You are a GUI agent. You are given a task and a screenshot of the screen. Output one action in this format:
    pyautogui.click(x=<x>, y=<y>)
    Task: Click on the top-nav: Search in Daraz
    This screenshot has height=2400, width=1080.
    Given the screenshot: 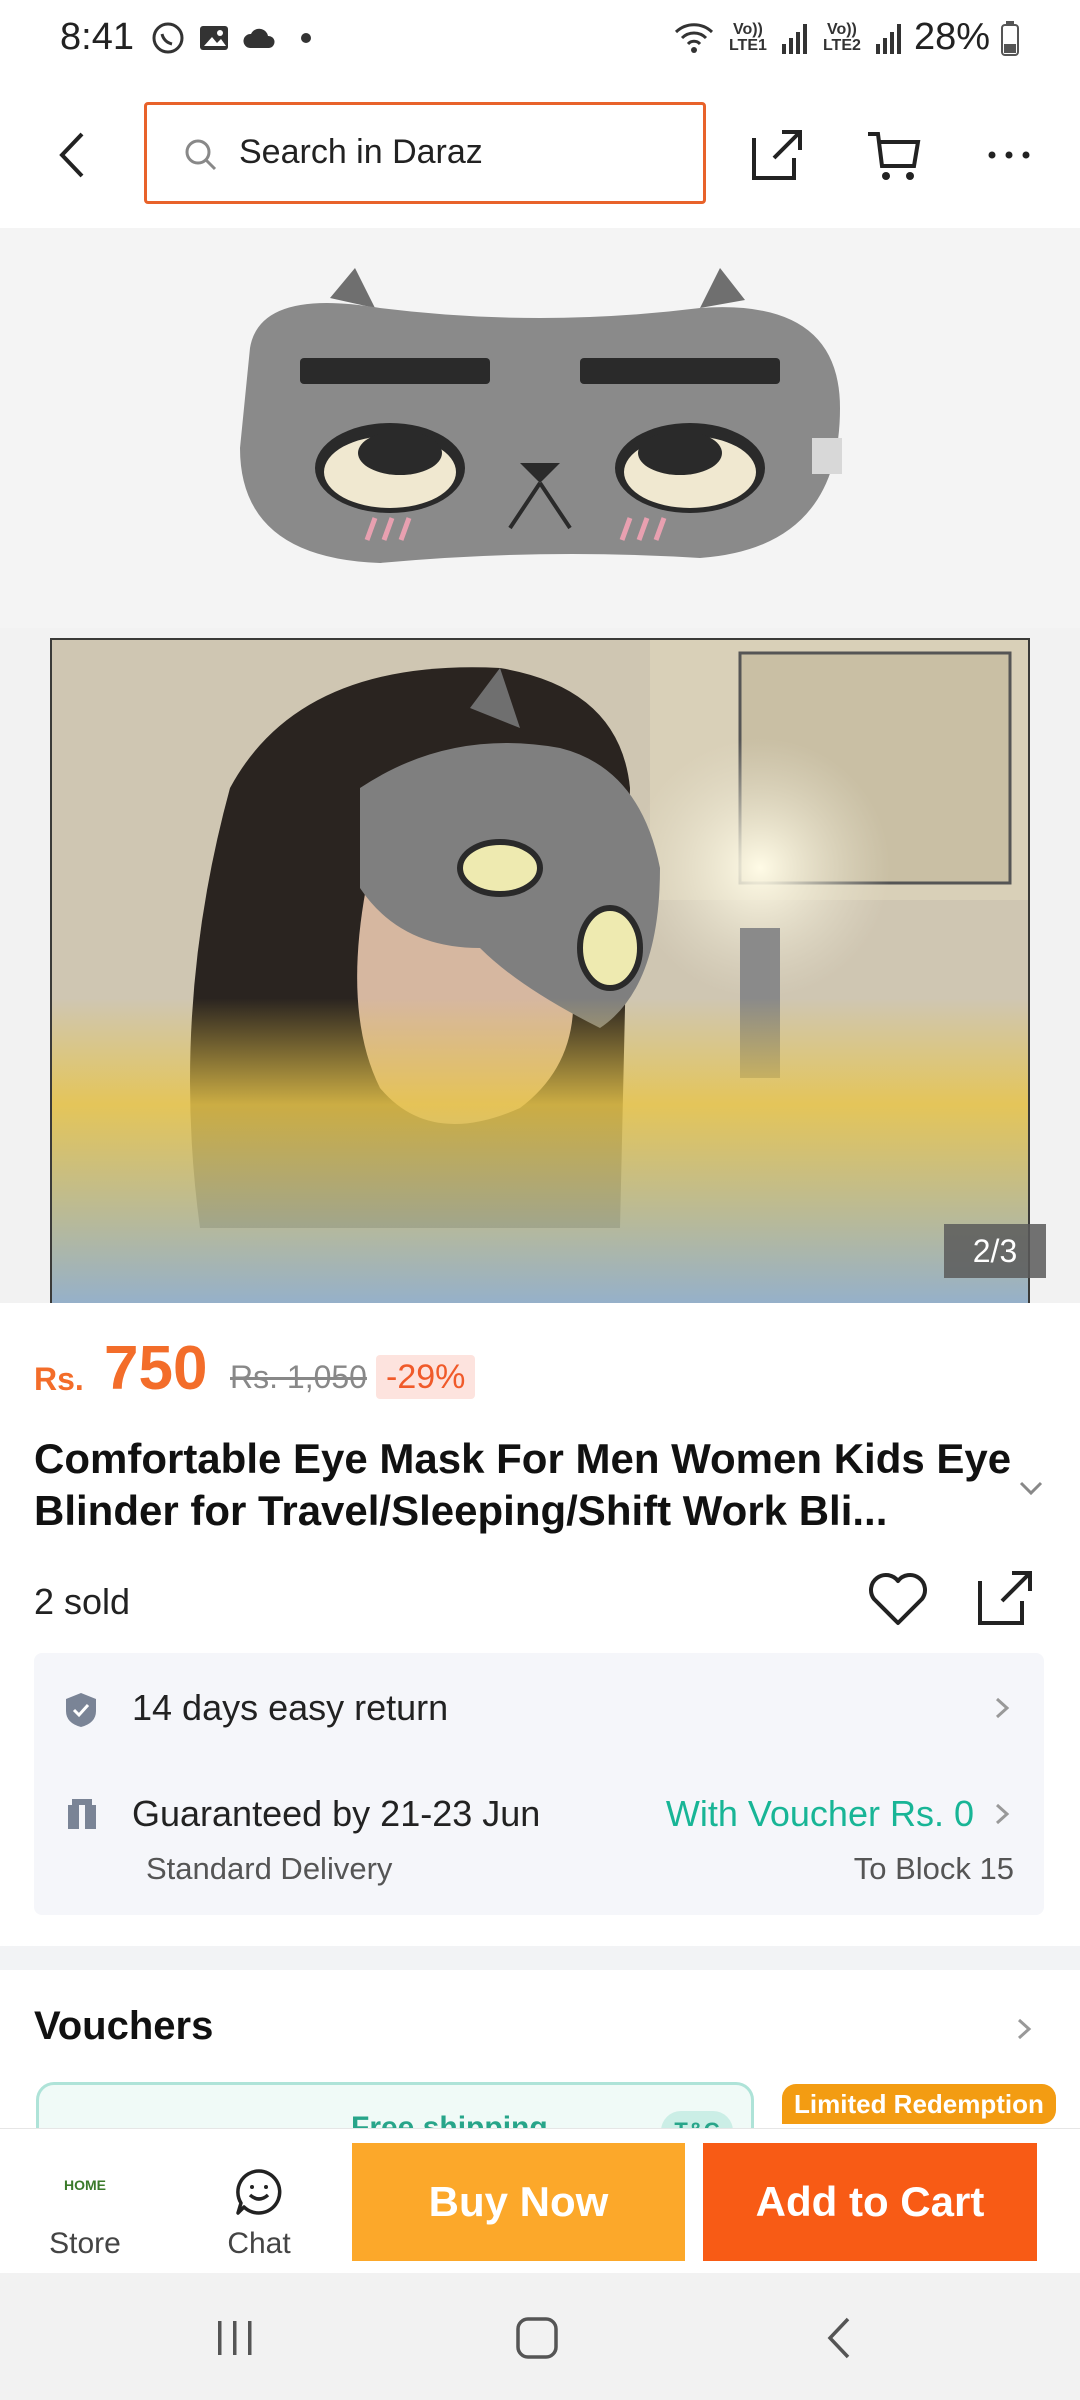 What is the action you would take?
    pyautogui.click(x=540, y=152)
    